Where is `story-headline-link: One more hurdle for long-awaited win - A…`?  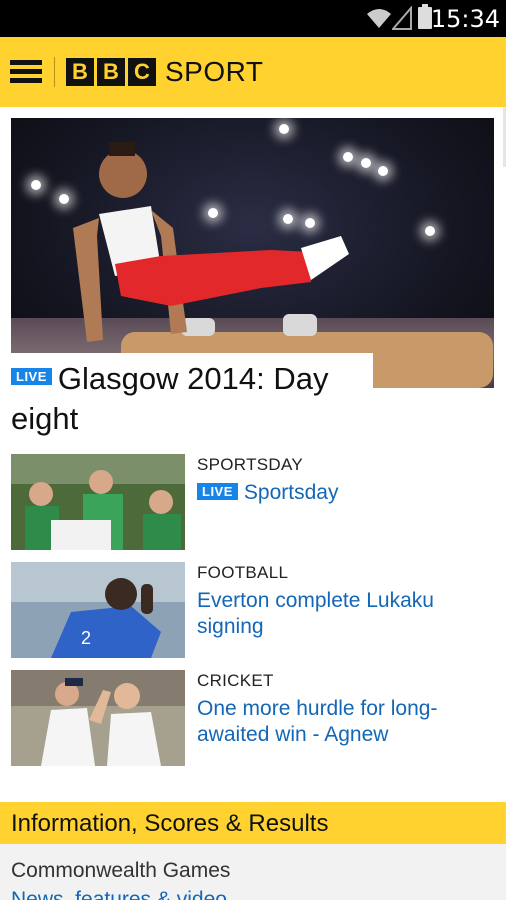 story-headline-link: One more hurdle for long-awaited win - A… is located at coordinates (342, 722).